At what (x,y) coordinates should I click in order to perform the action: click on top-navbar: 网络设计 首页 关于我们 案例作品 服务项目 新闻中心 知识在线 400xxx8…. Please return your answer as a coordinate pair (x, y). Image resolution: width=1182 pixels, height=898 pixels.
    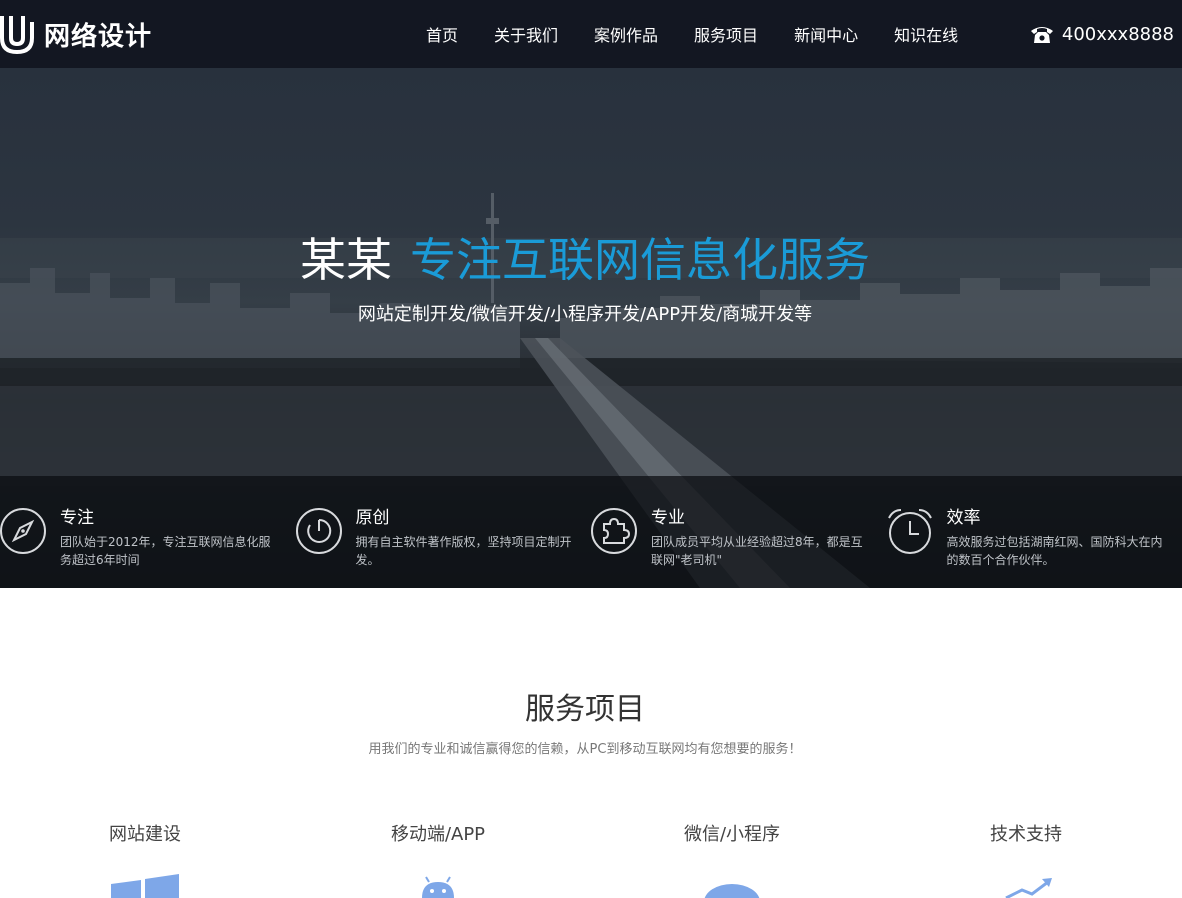
    Looking at the image, I should click on (591, 34).